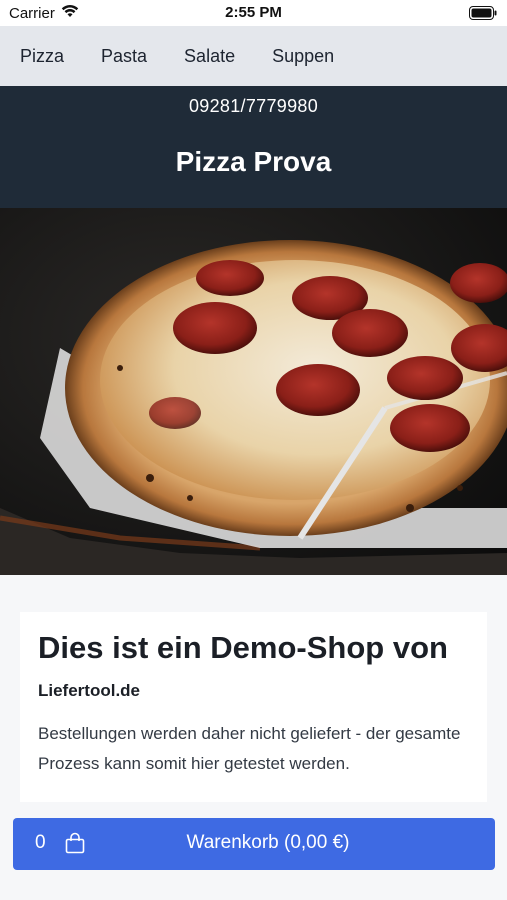 The height and width of the screenshot is (900, 507). I want to click on shop-header: 09281/7779980 Pizza Prova, so click(253, 147).